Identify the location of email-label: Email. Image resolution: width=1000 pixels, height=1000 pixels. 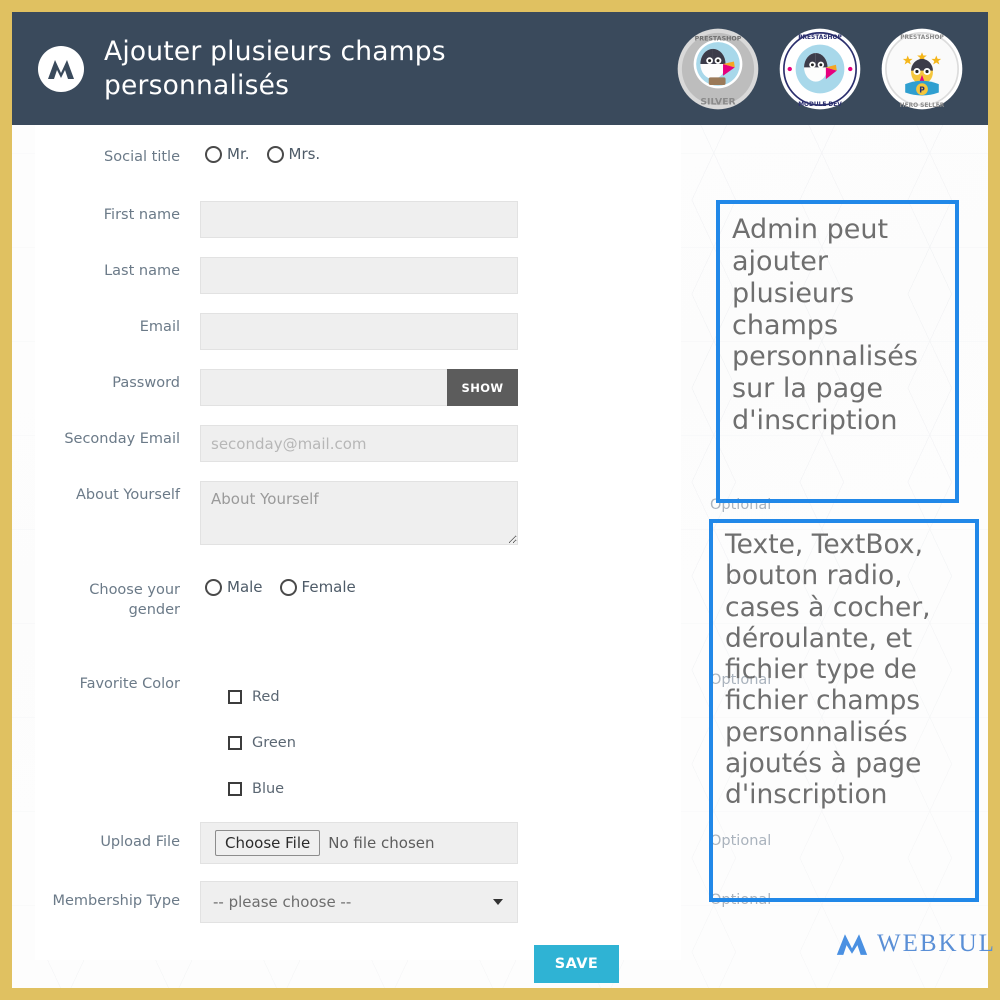
(159, 327).